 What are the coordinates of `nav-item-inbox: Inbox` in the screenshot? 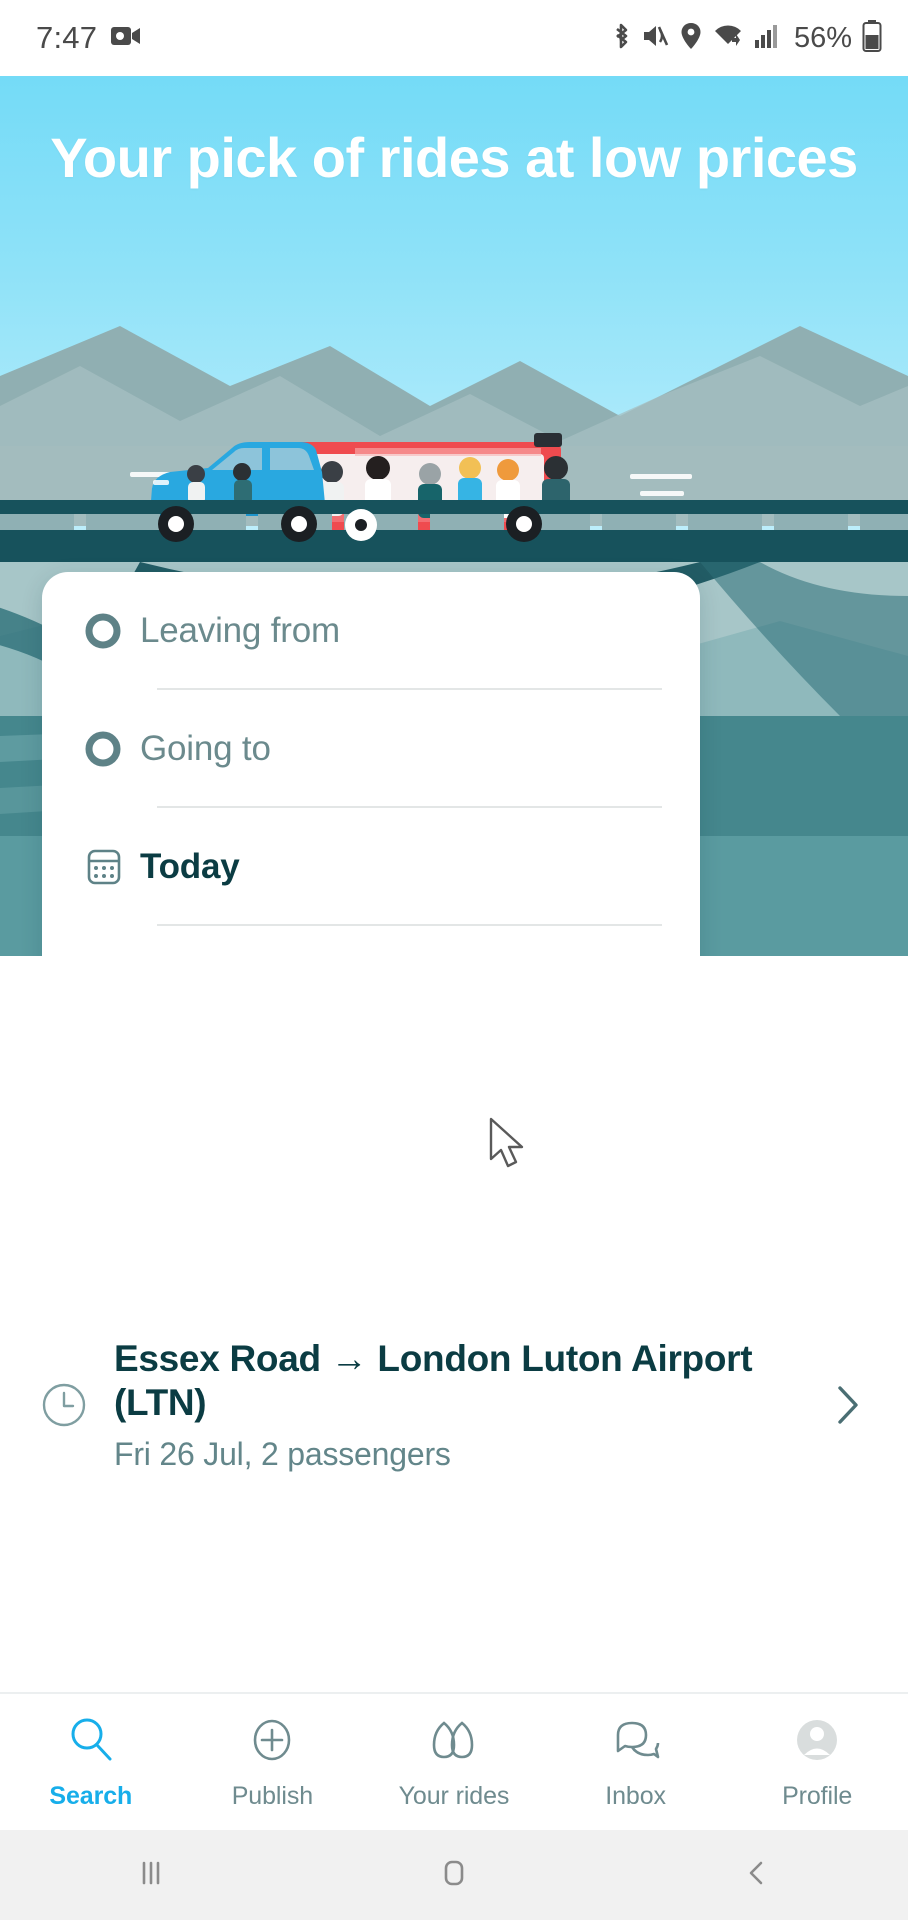 It's located at (636, 1762).